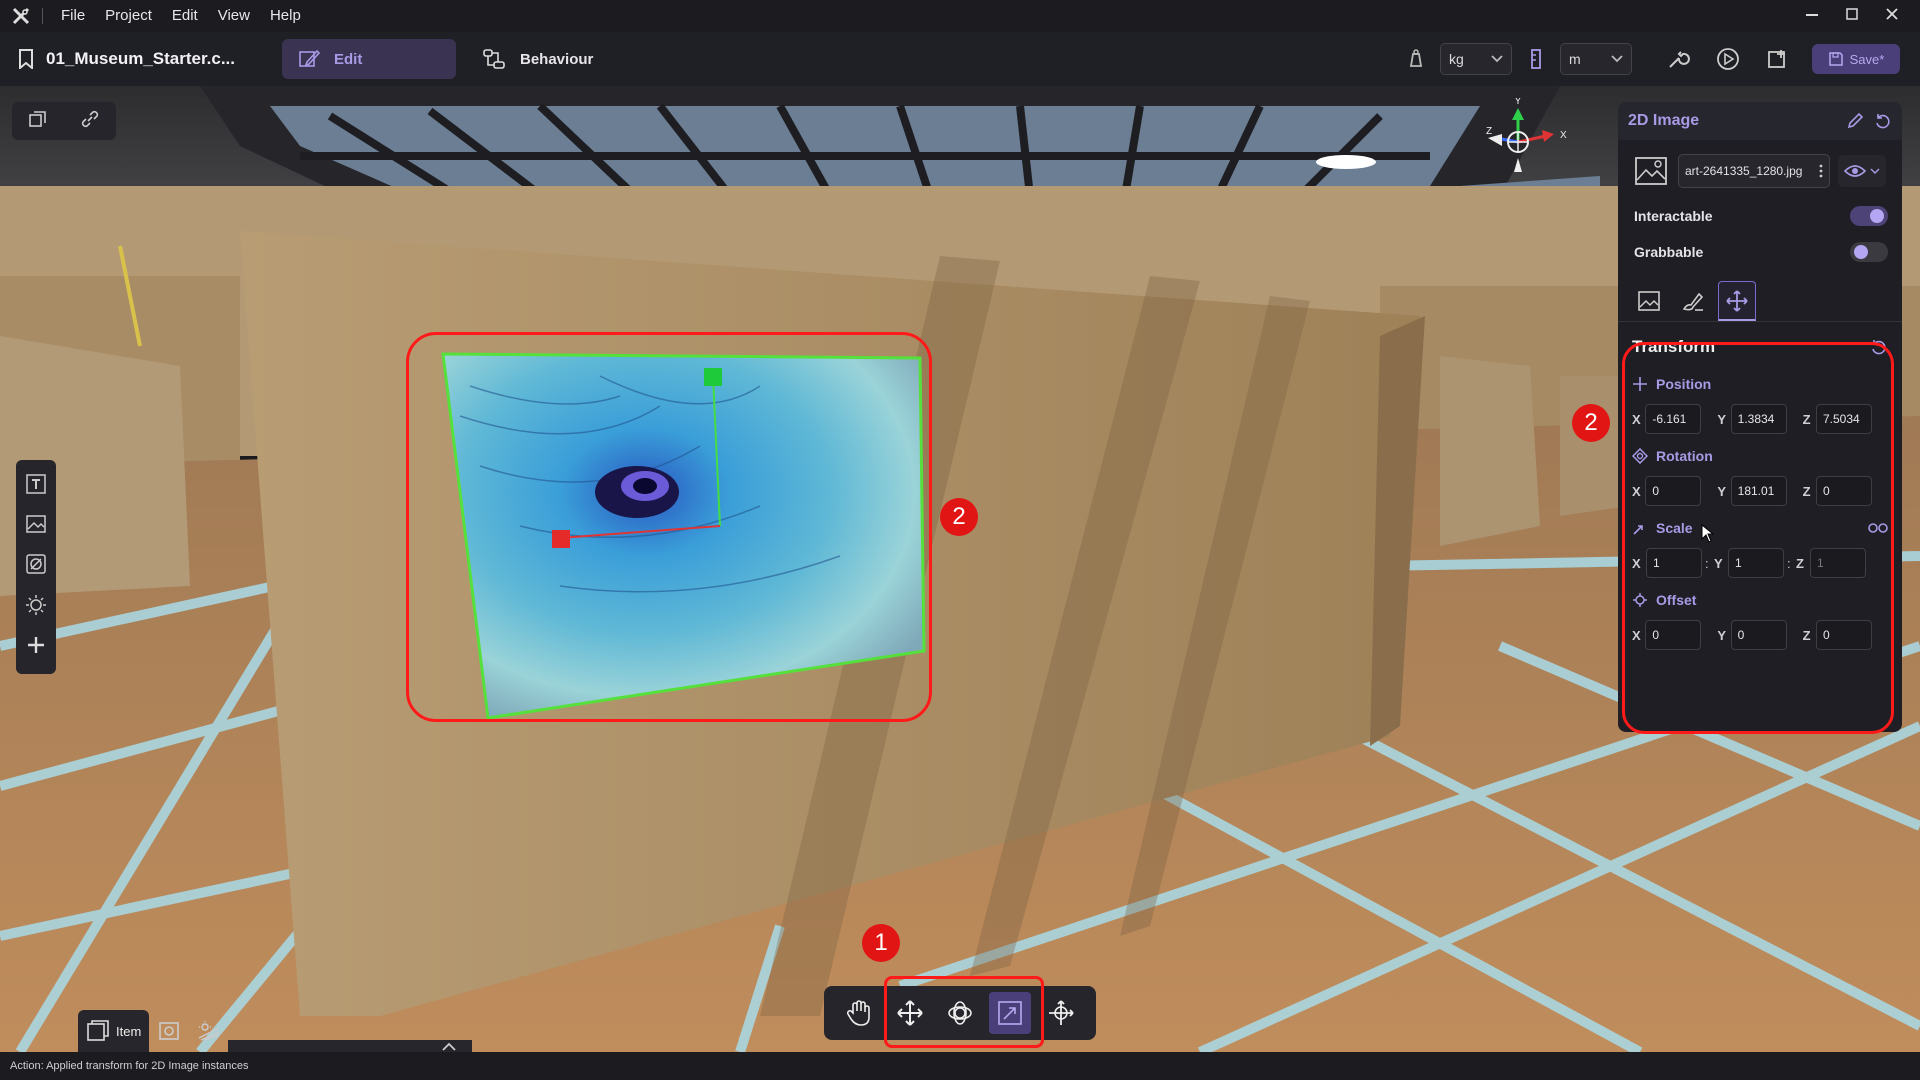 This screenshot has height=1080, width=1920. Describe the element at coordinates (275, 1031) in the screenshot. I see `bottom-library-tabs: Item` at that location.